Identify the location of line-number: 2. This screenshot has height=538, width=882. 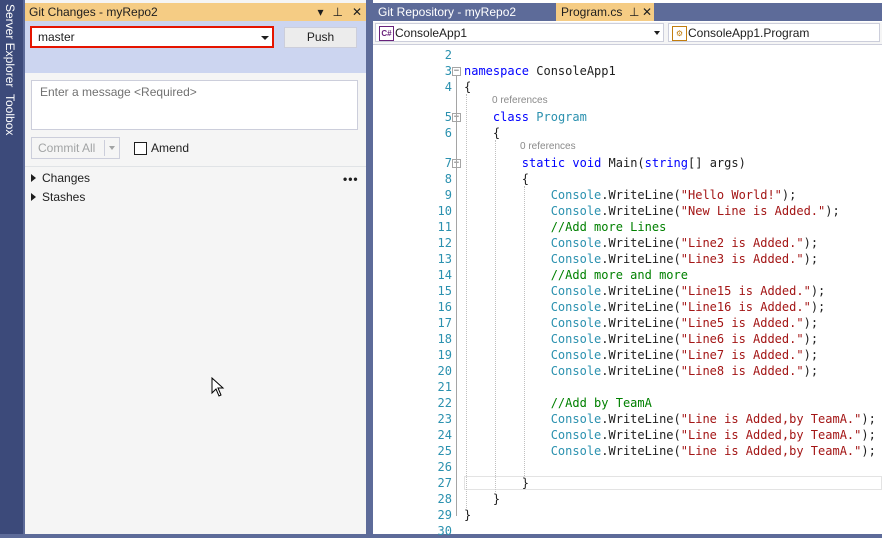
(448, 55).